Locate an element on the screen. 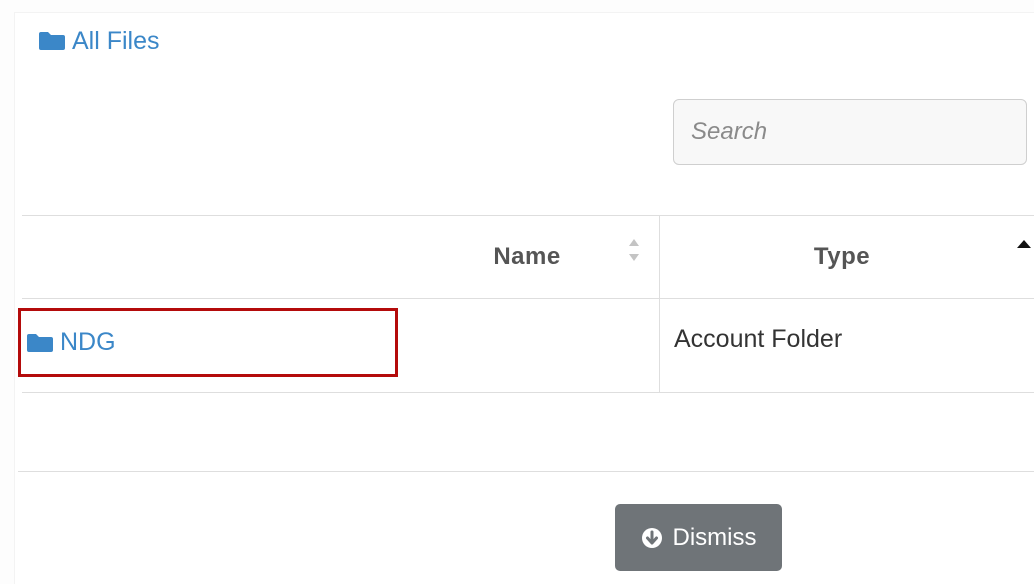 The image size is (1034, 584). circle-arrow-down-icon is located at coordinates (651, 537).